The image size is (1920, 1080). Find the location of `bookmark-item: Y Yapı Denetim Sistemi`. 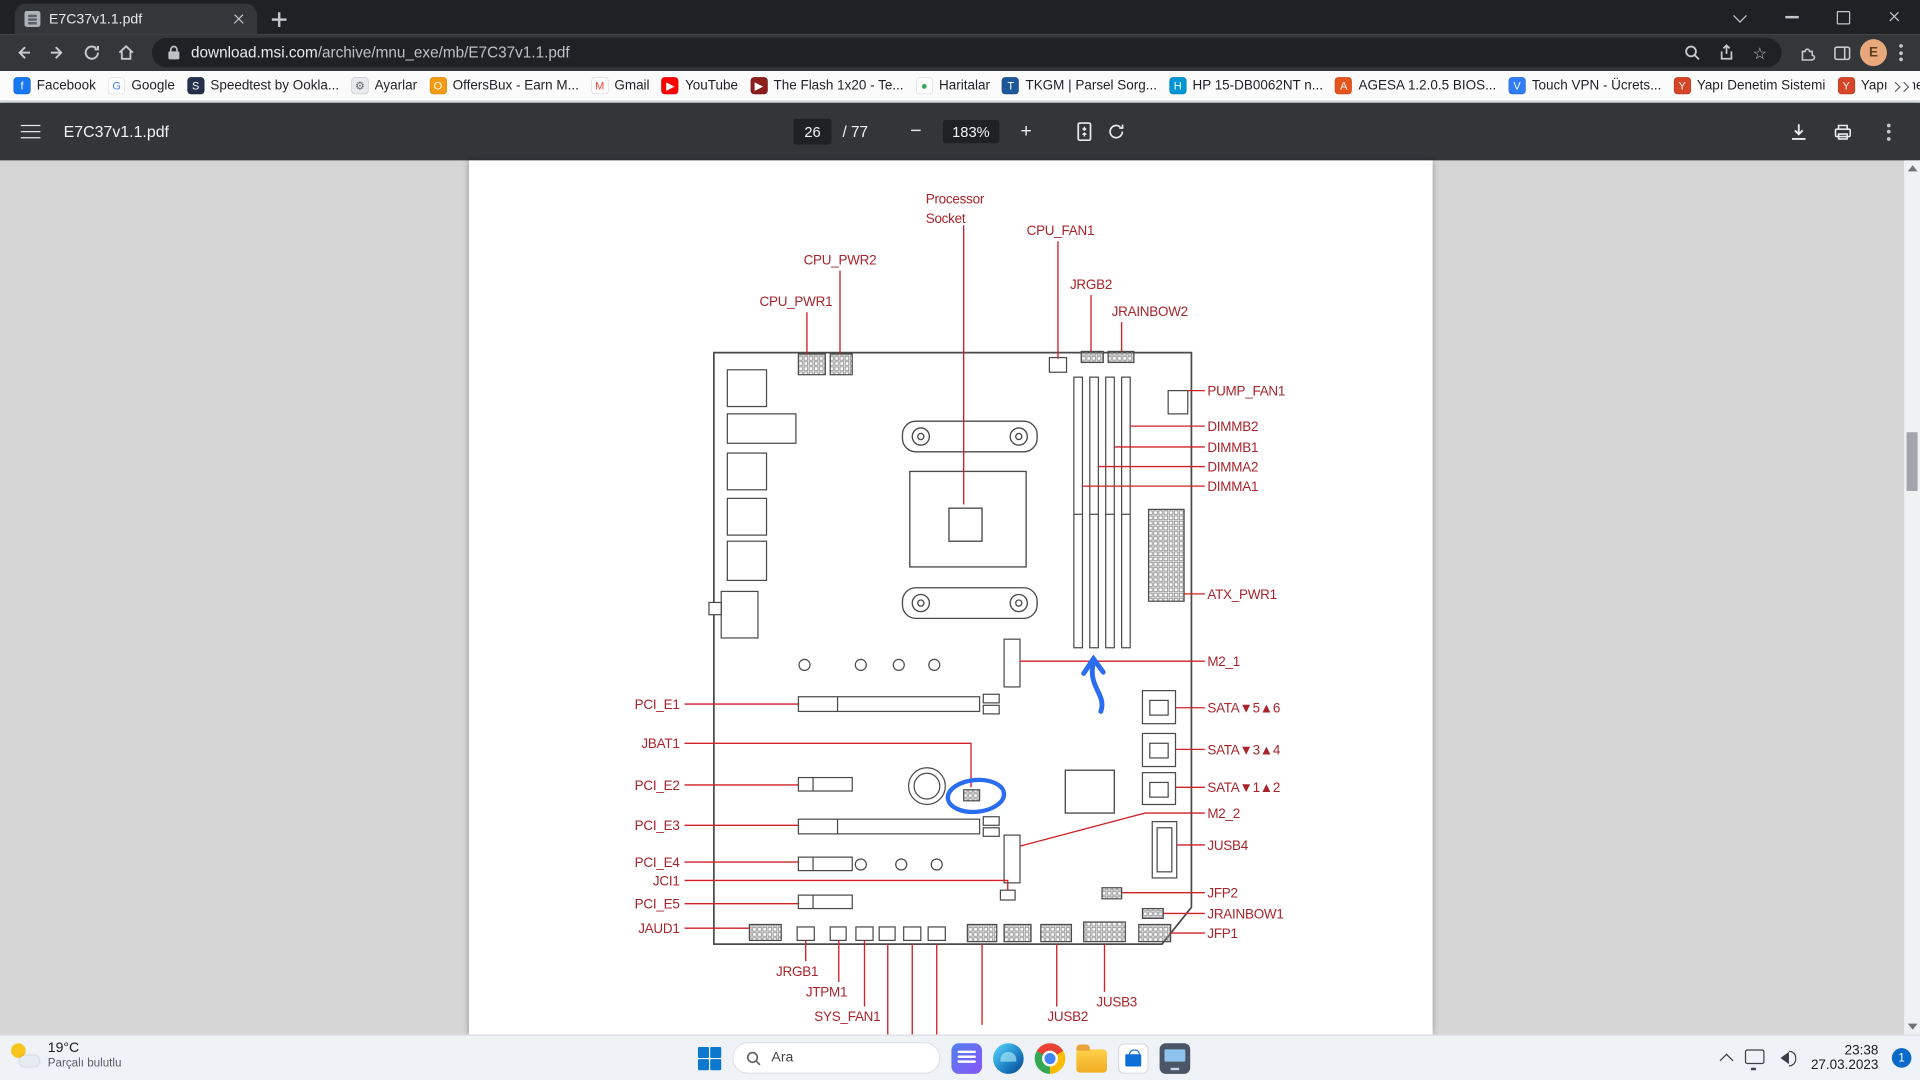

bookmark-item: Y Yapı Denetim Sistemi is located at coordinates (1749, 86).